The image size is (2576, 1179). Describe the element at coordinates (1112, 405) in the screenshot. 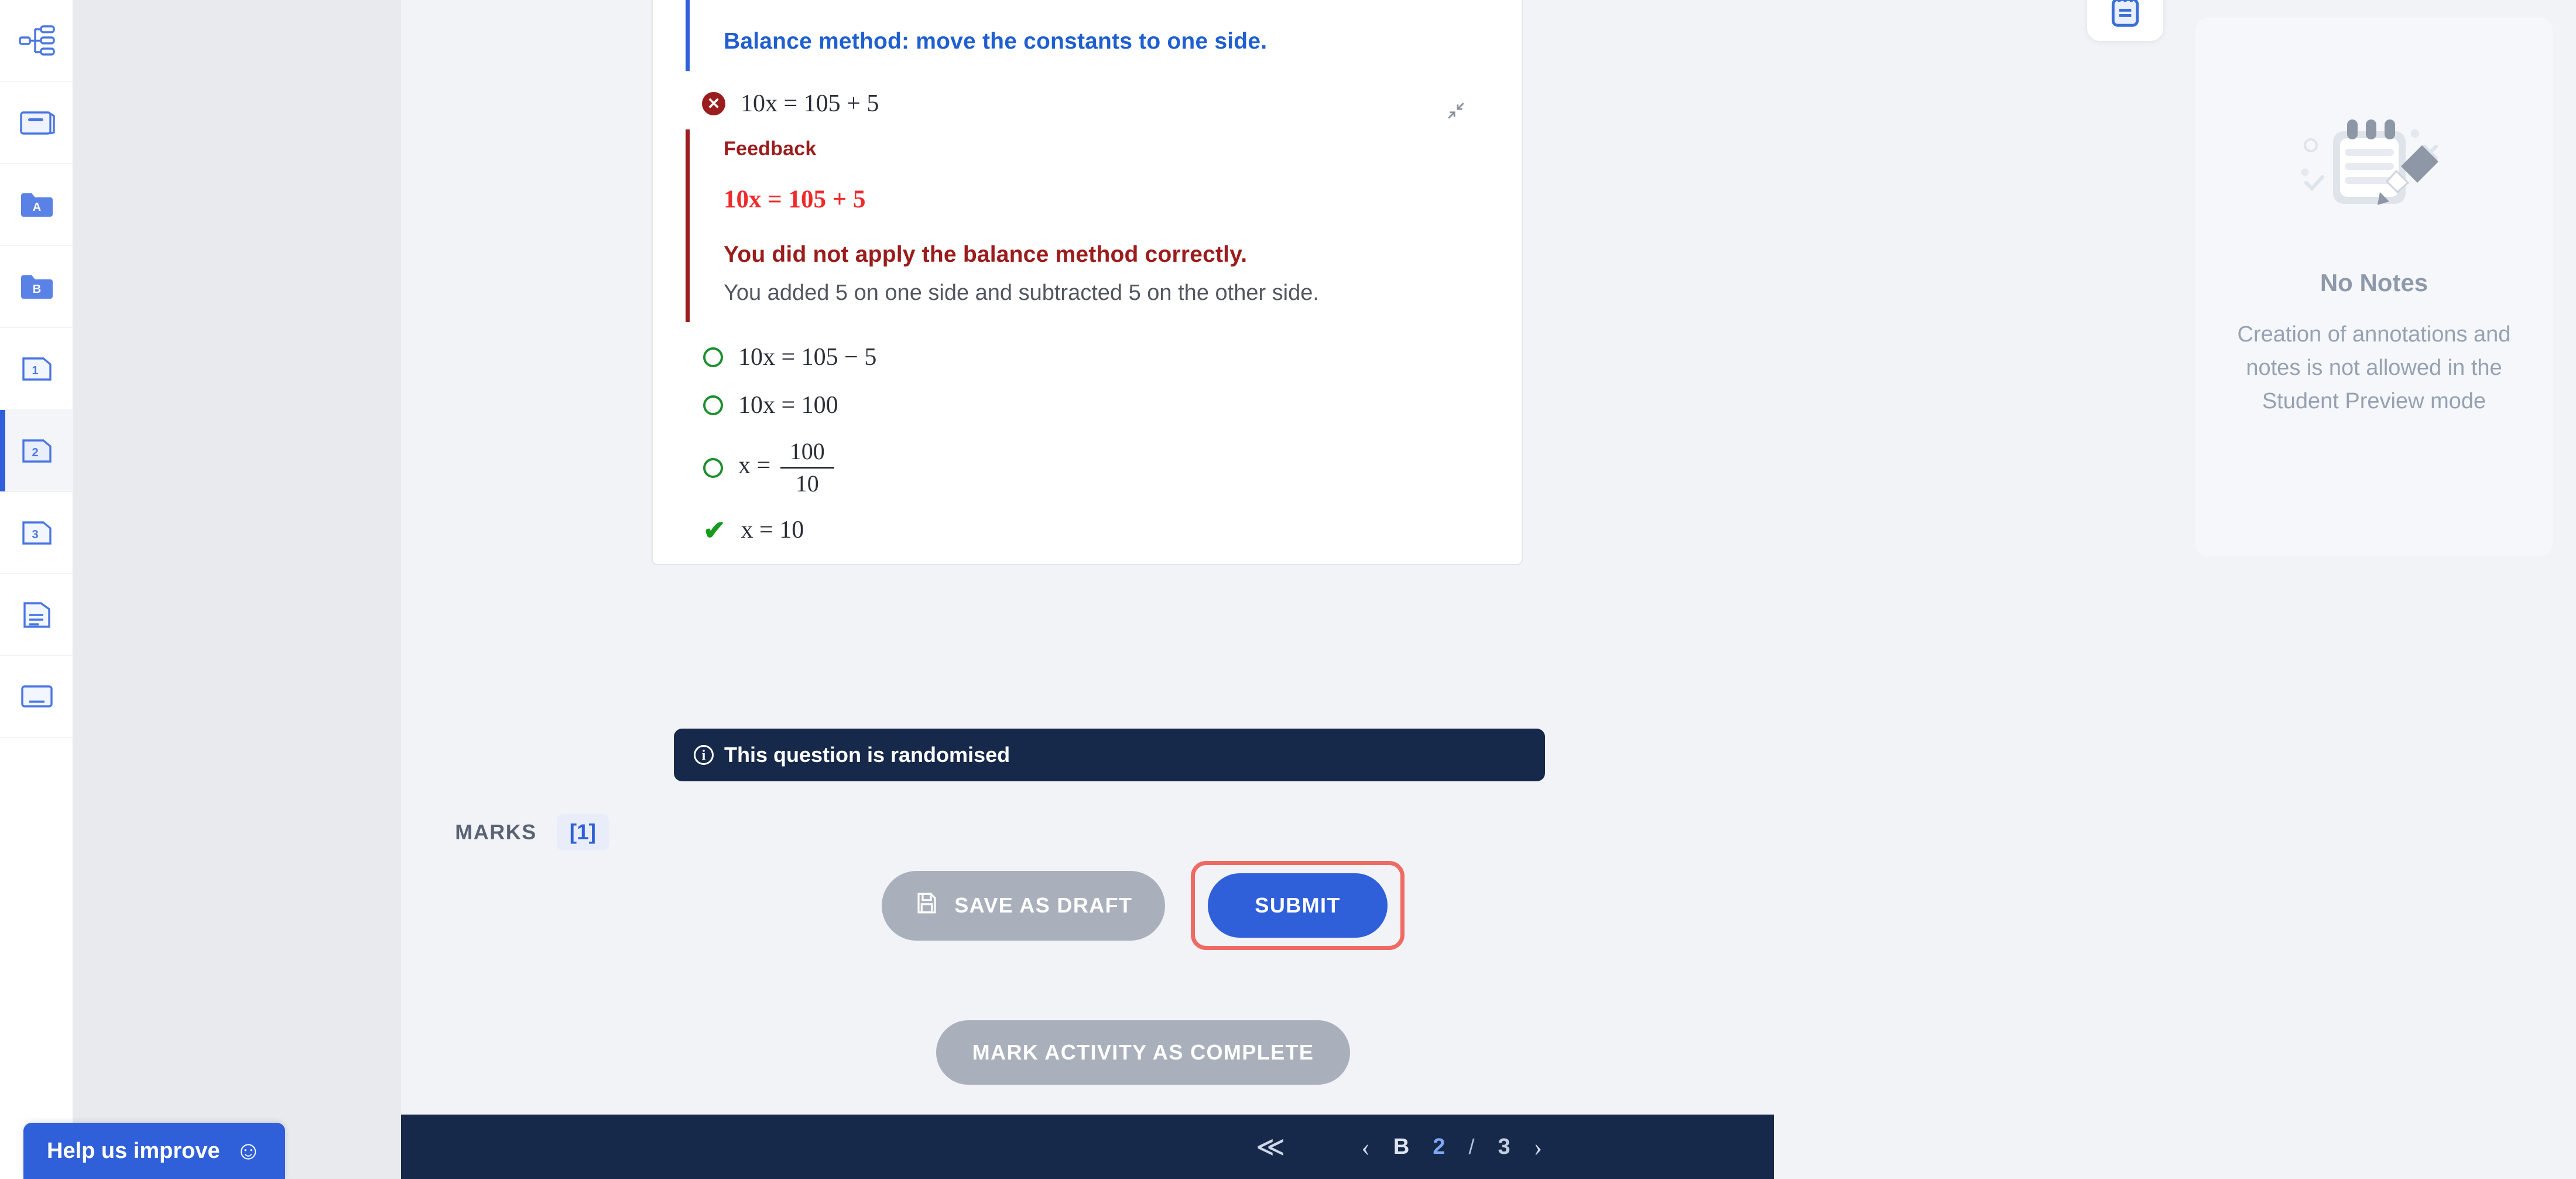

I see `option-row: 10x = 100` at that location.